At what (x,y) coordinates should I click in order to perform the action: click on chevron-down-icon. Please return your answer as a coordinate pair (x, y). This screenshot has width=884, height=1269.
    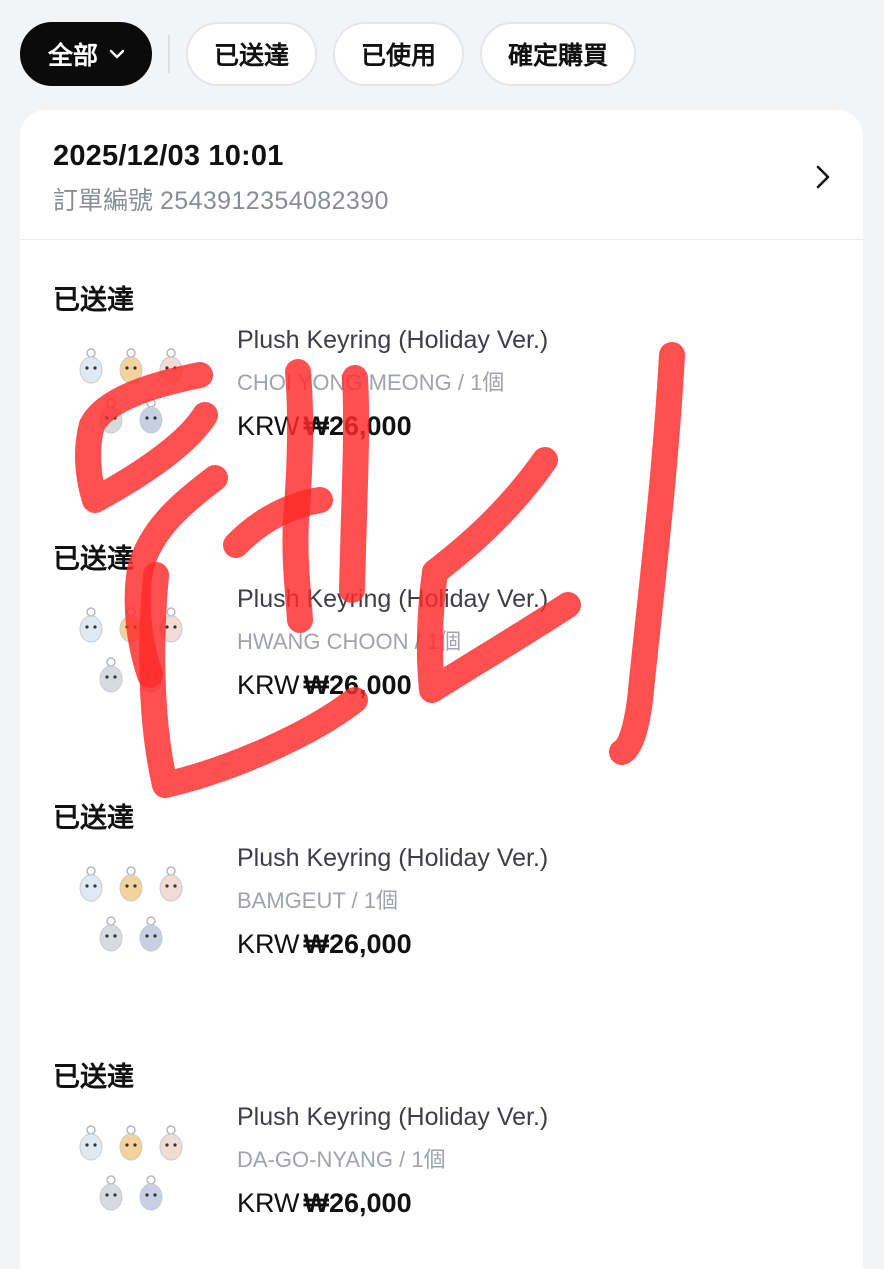
    Looking at the image, I should click on (117, 54).